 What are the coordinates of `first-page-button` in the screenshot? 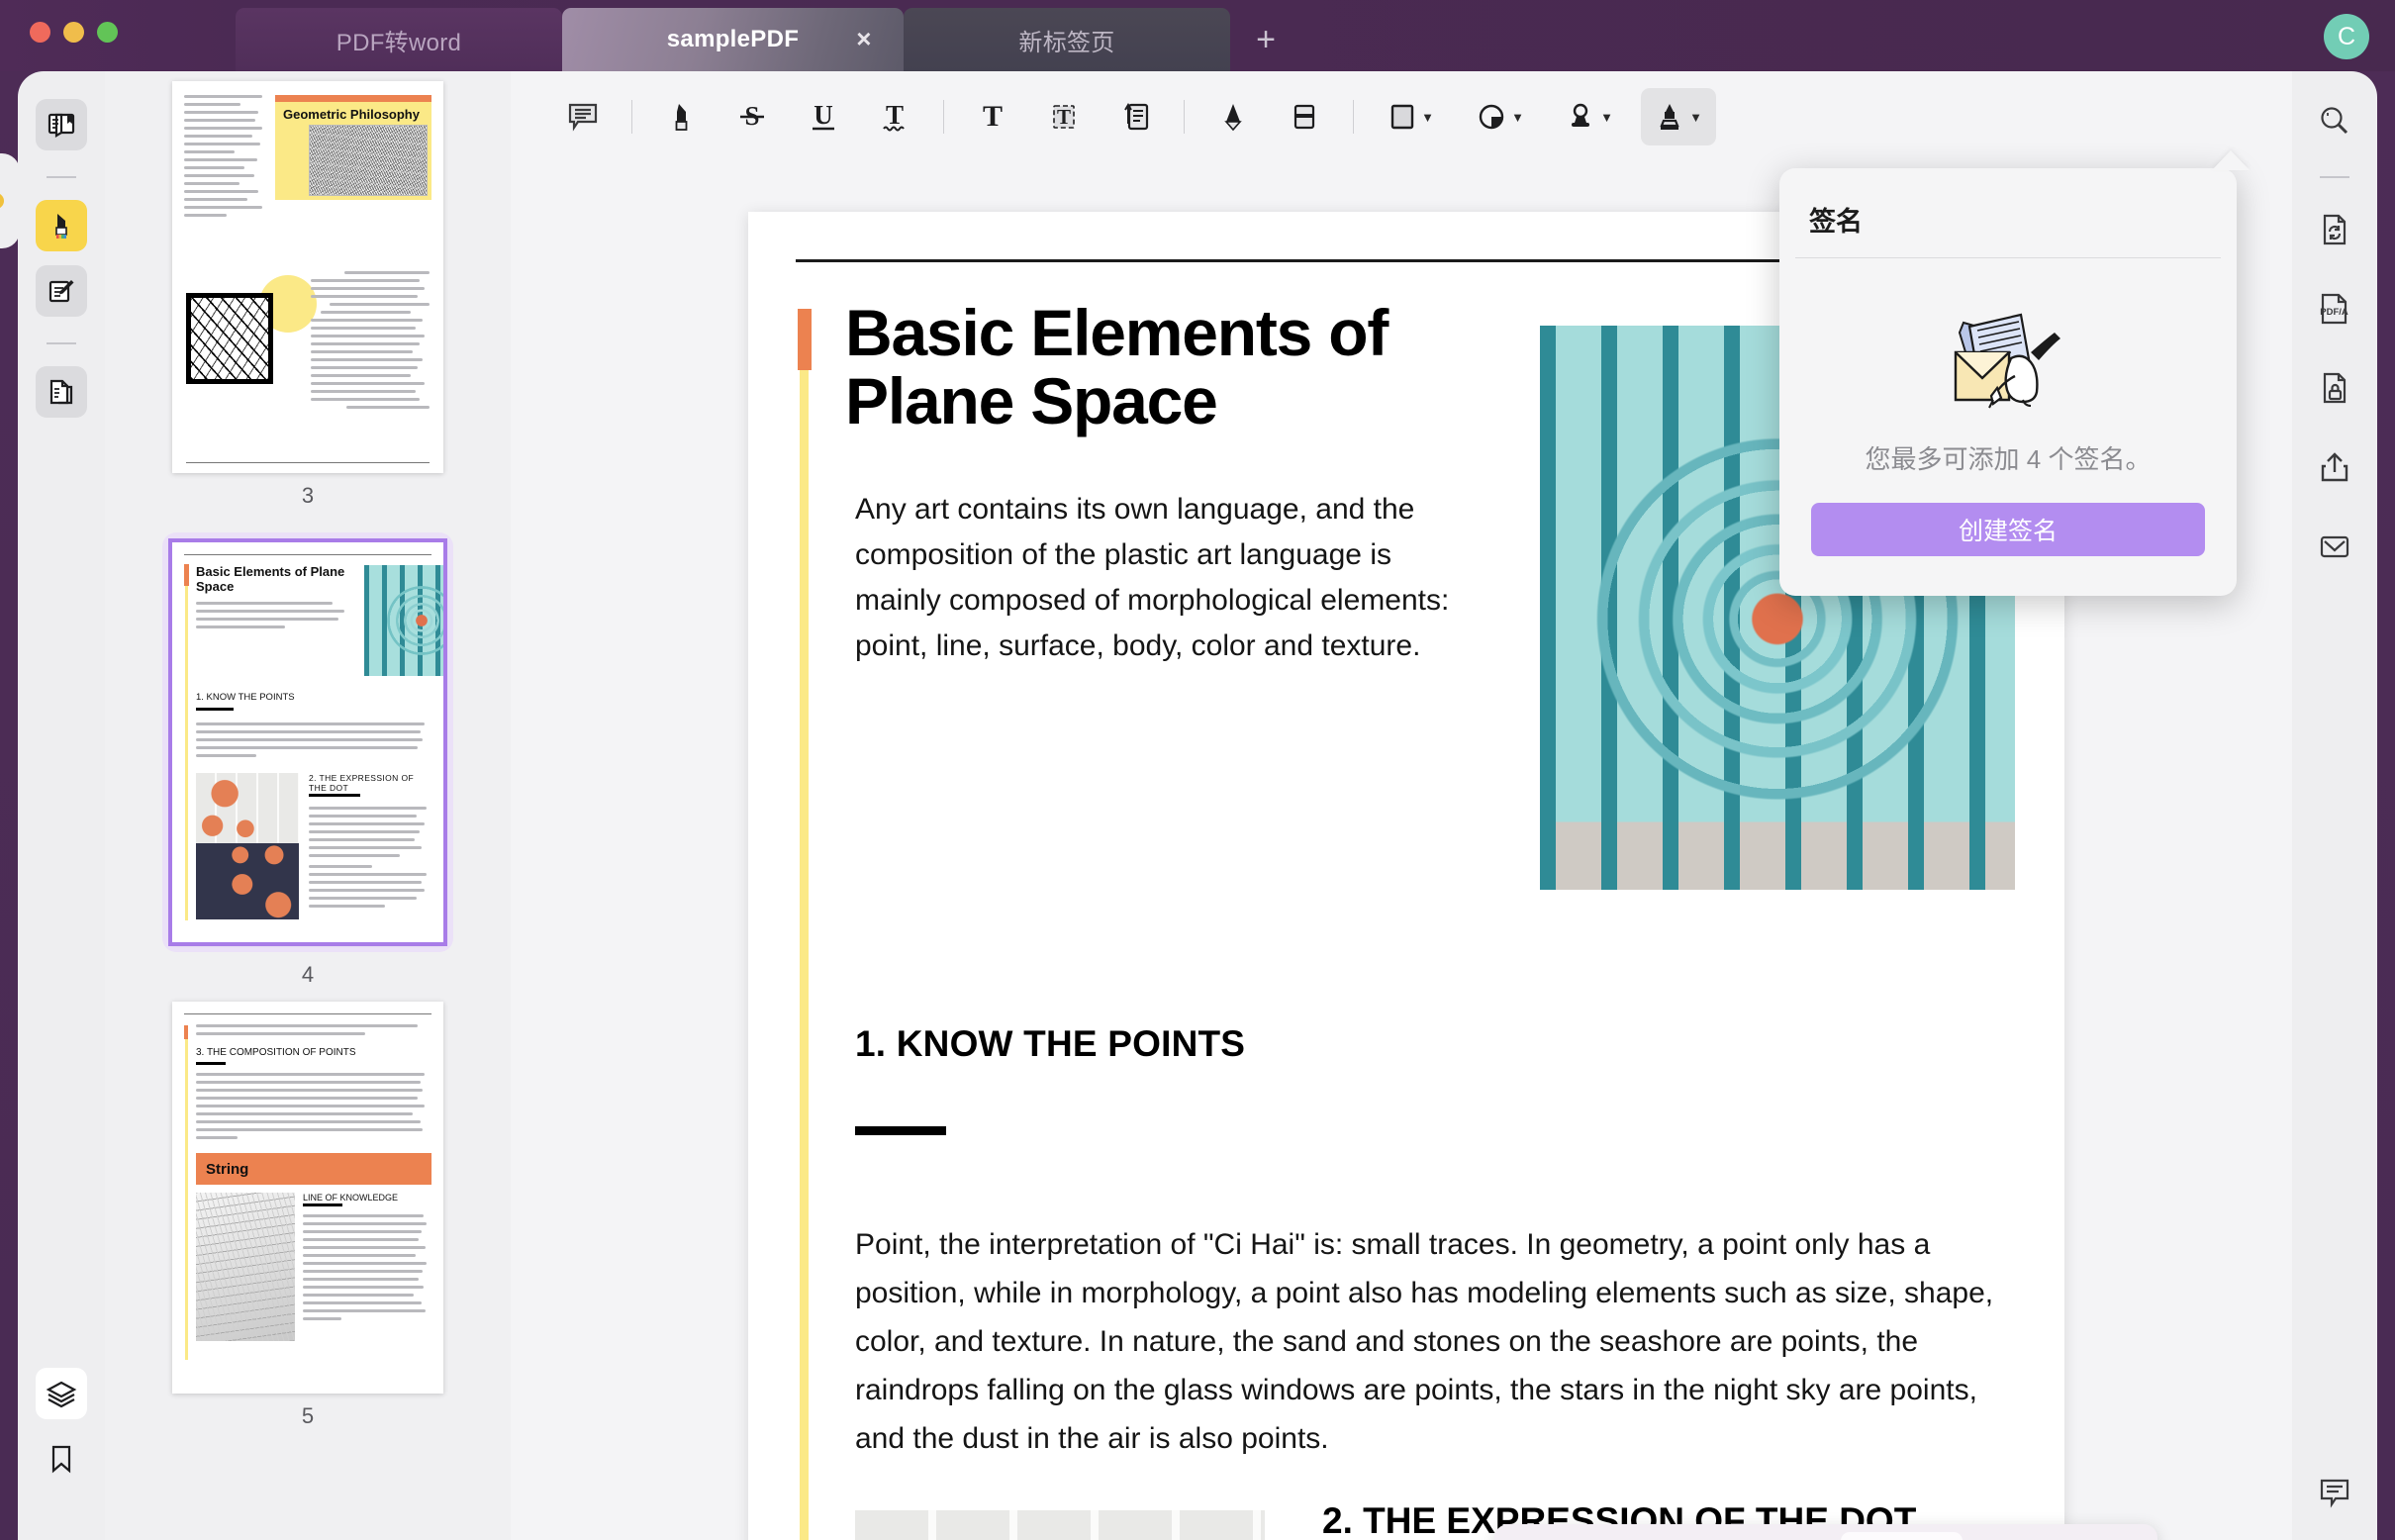 It's located at (1764, 1537).